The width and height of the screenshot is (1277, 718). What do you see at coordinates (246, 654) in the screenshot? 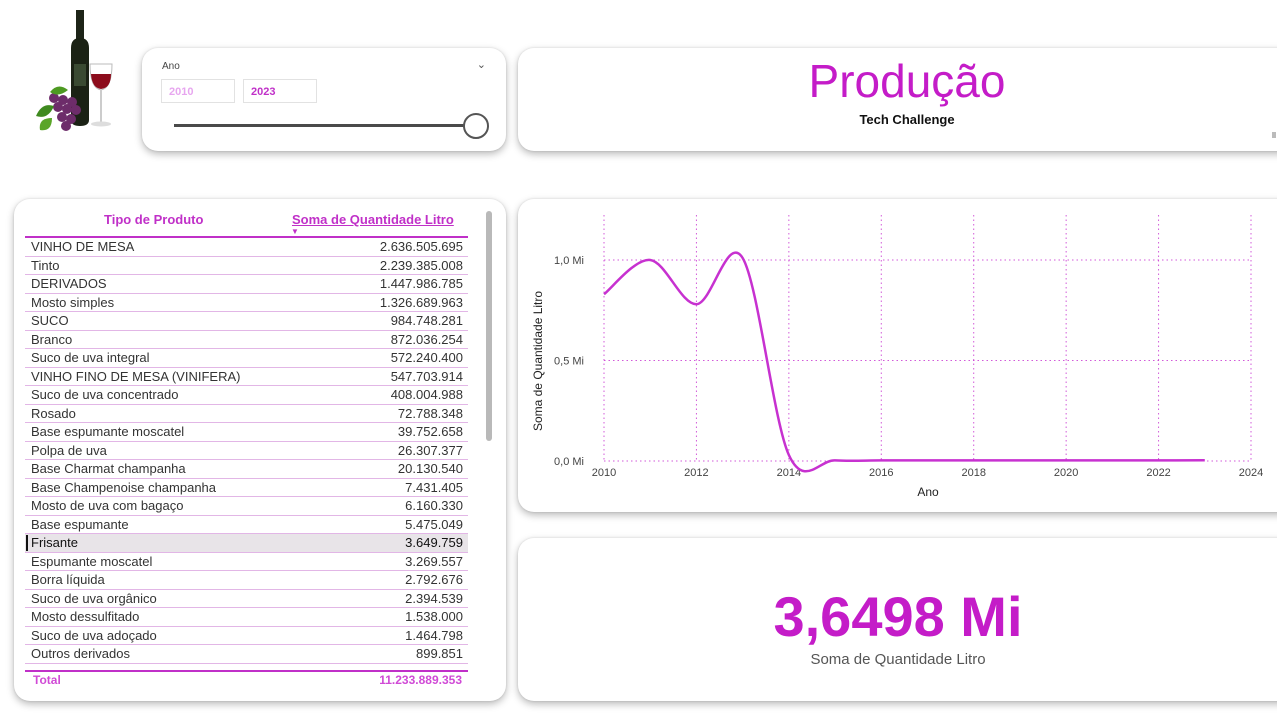
I see `table-row: Outros derivados 899.851` at bounding box center [246, 654].